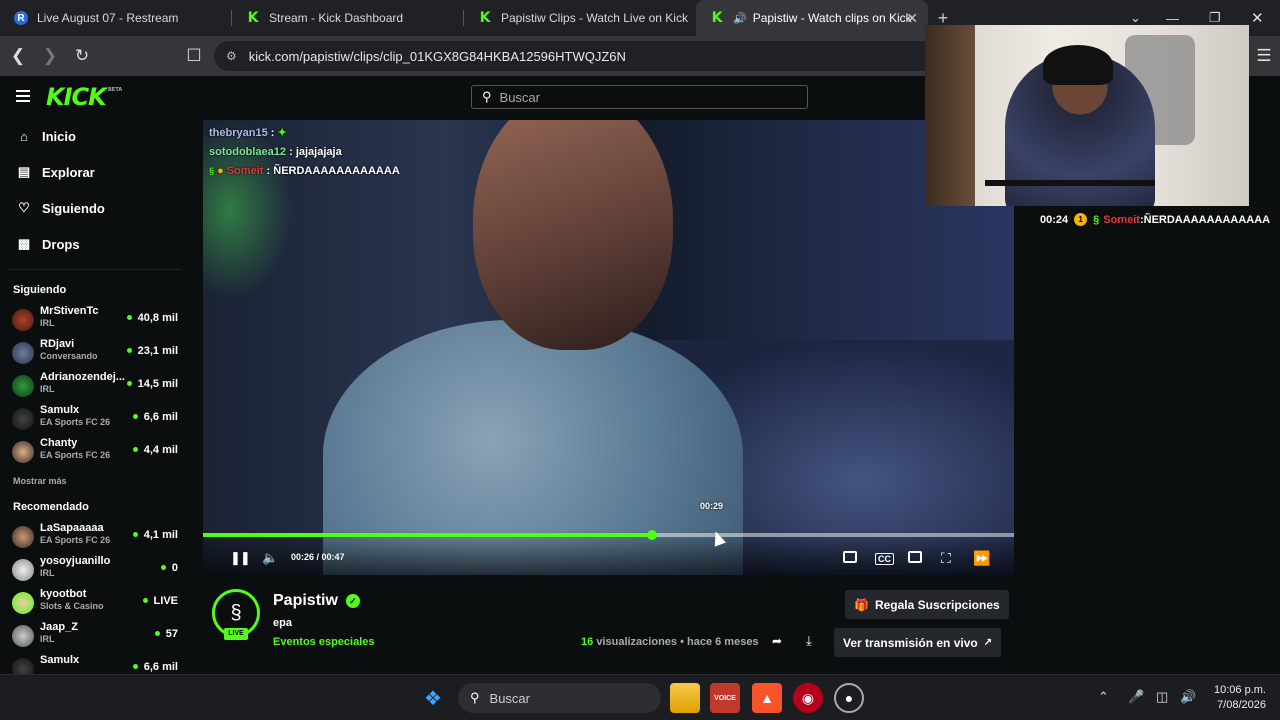 This screenshot has height=720, width=1280. I want to click on logo-text: KICK, so click(76, 97).